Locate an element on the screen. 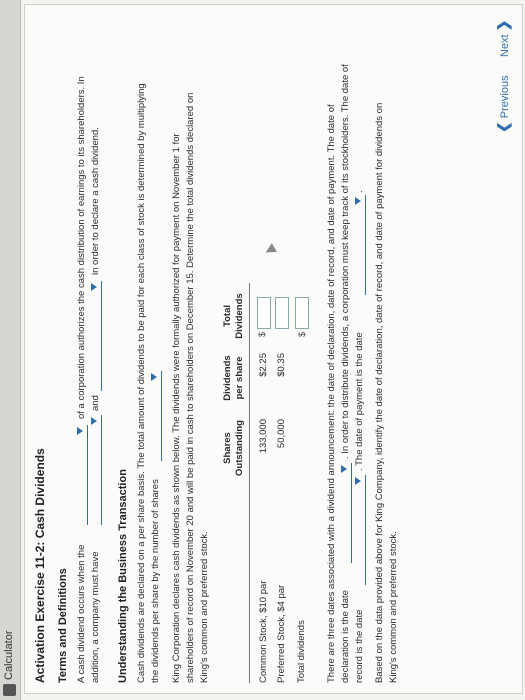 Image resolution: width=525 pixels, height=700 pixels. row-preferred-label: Preferred Stock, $4 par is located at coordinates (281, 633).